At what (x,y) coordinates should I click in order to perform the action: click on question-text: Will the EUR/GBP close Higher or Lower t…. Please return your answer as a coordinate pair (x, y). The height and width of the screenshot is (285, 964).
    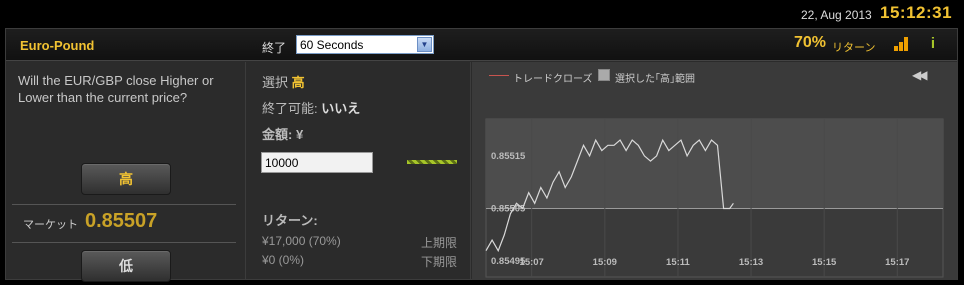
    Looking at the image, I should click on (116, 89).